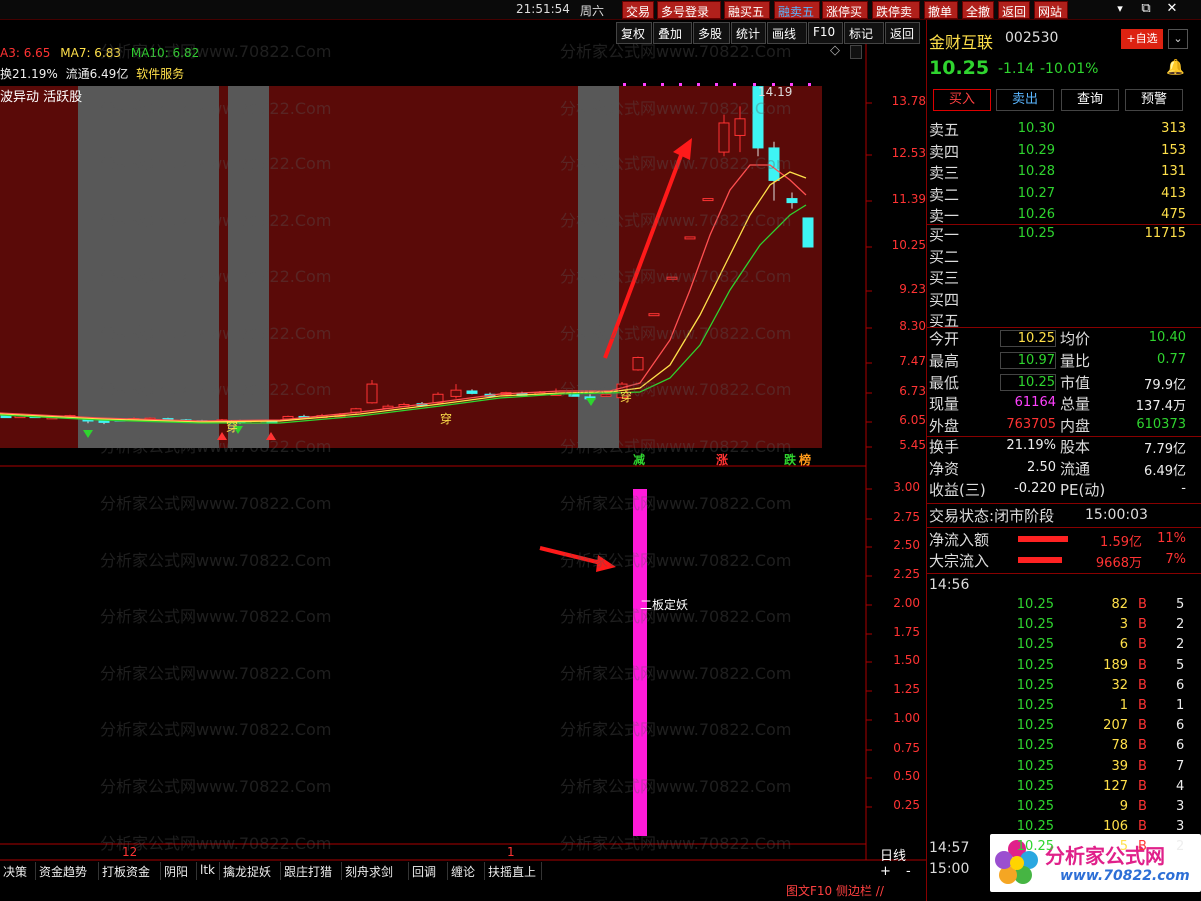 Image resolution: width=1201 pixels, height=901 pixels. Describe the element at coordinates (311, 871) in the screenshot. I see `indicator-tab: 跟庄打猎` at that location.